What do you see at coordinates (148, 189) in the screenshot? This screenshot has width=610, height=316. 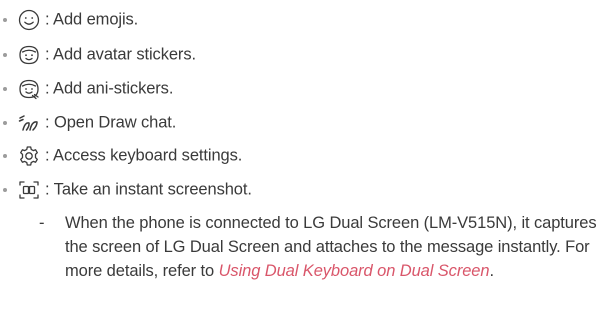 I see `item-text: : Take an instant screenshot.` at bounding box center [148, 189].